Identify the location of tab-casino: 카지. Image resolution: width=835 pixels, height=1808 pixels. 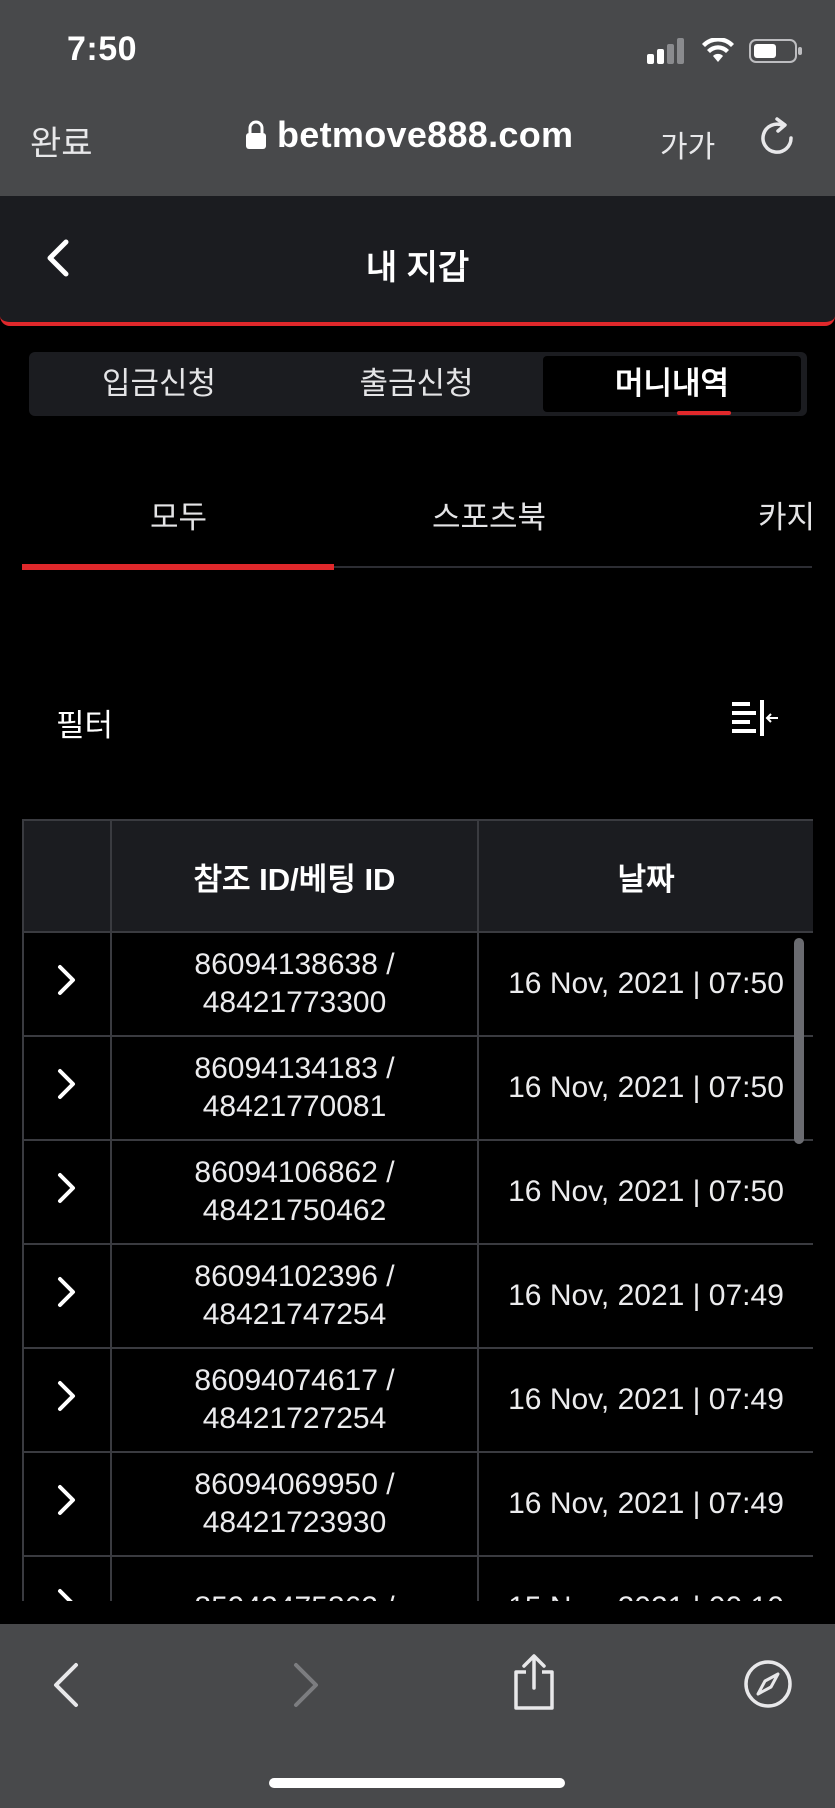
(786, 514).